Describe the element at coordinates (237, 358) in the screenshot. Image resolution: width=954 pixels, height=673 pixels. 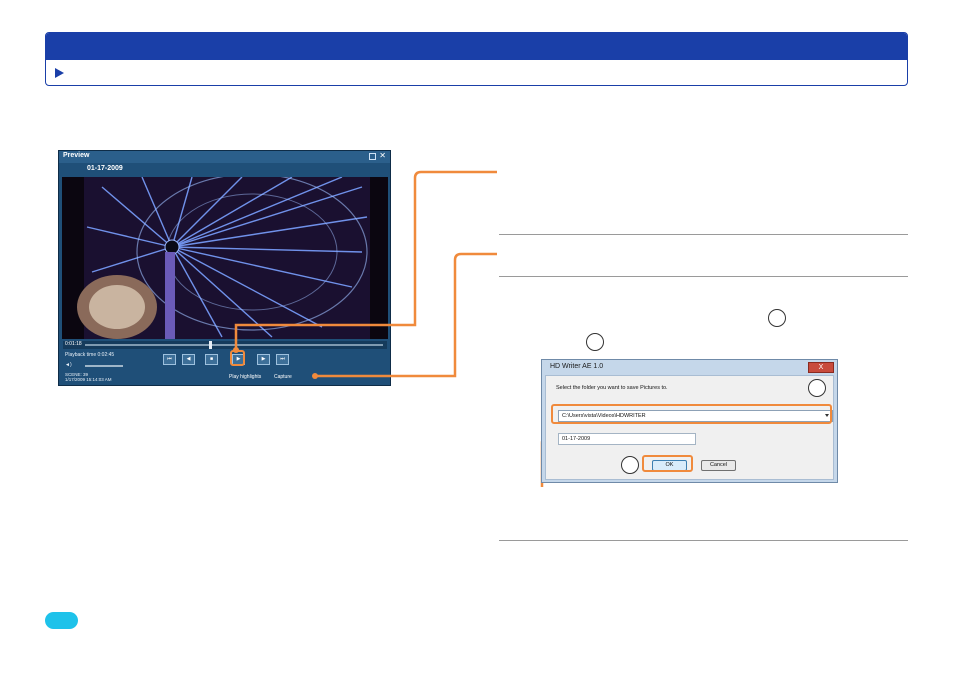
I see `play-button-highlight` at that location.